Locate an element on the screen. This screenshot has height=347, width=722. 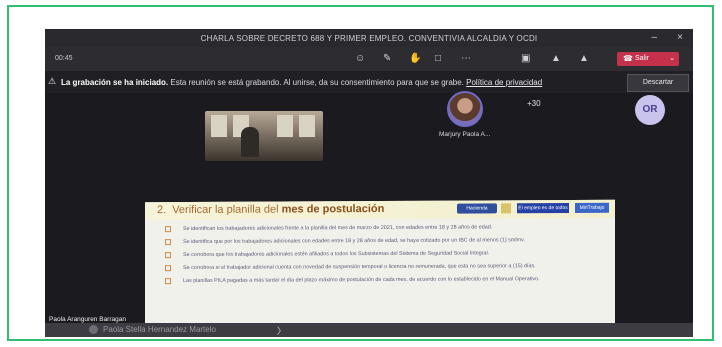
presenter-name: Paola Aranguren Barragan is located at coordinates (87, 319).